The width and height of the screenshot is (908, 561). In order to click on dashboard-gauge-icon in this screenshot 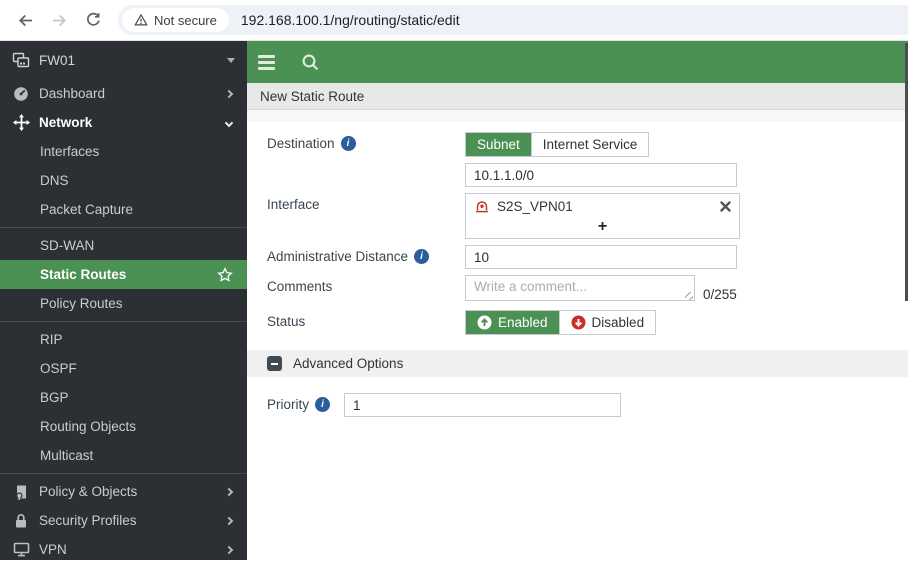, I will do `click(21, 94)`.